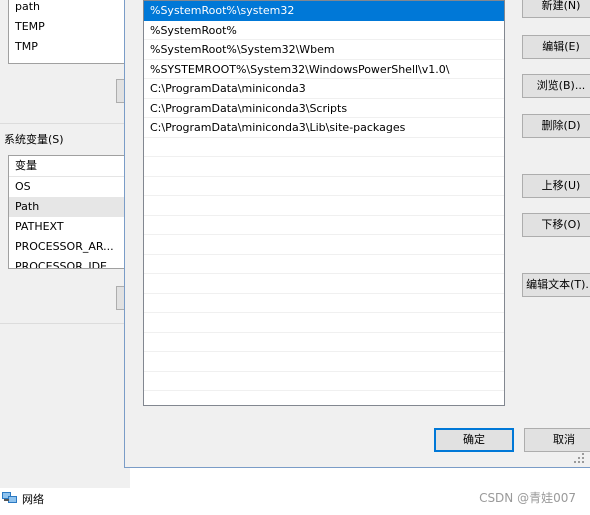 The width and height of the screenshot is (590, 515). Describe the element at coordinates (68, 27) in the screenshot. I see `list-item: TEMP` at that location.